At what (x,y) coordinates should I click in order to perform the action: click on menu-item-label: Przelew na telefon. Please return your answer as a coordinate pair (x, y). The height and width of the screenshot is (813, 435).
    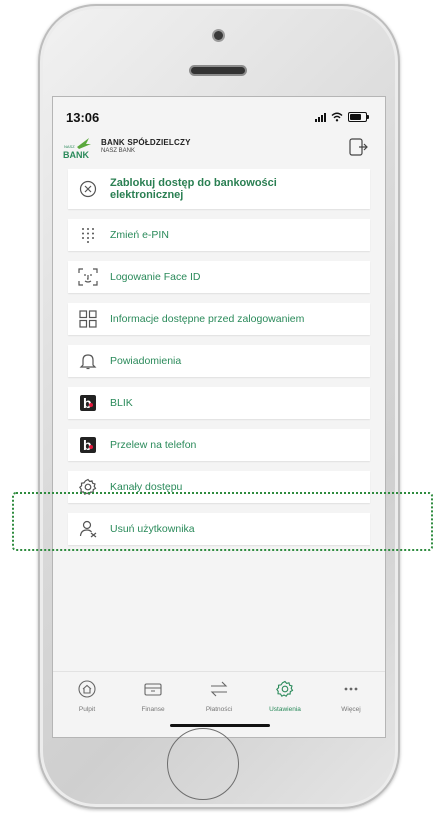
    Looking at the image, I should click on (153, 445).